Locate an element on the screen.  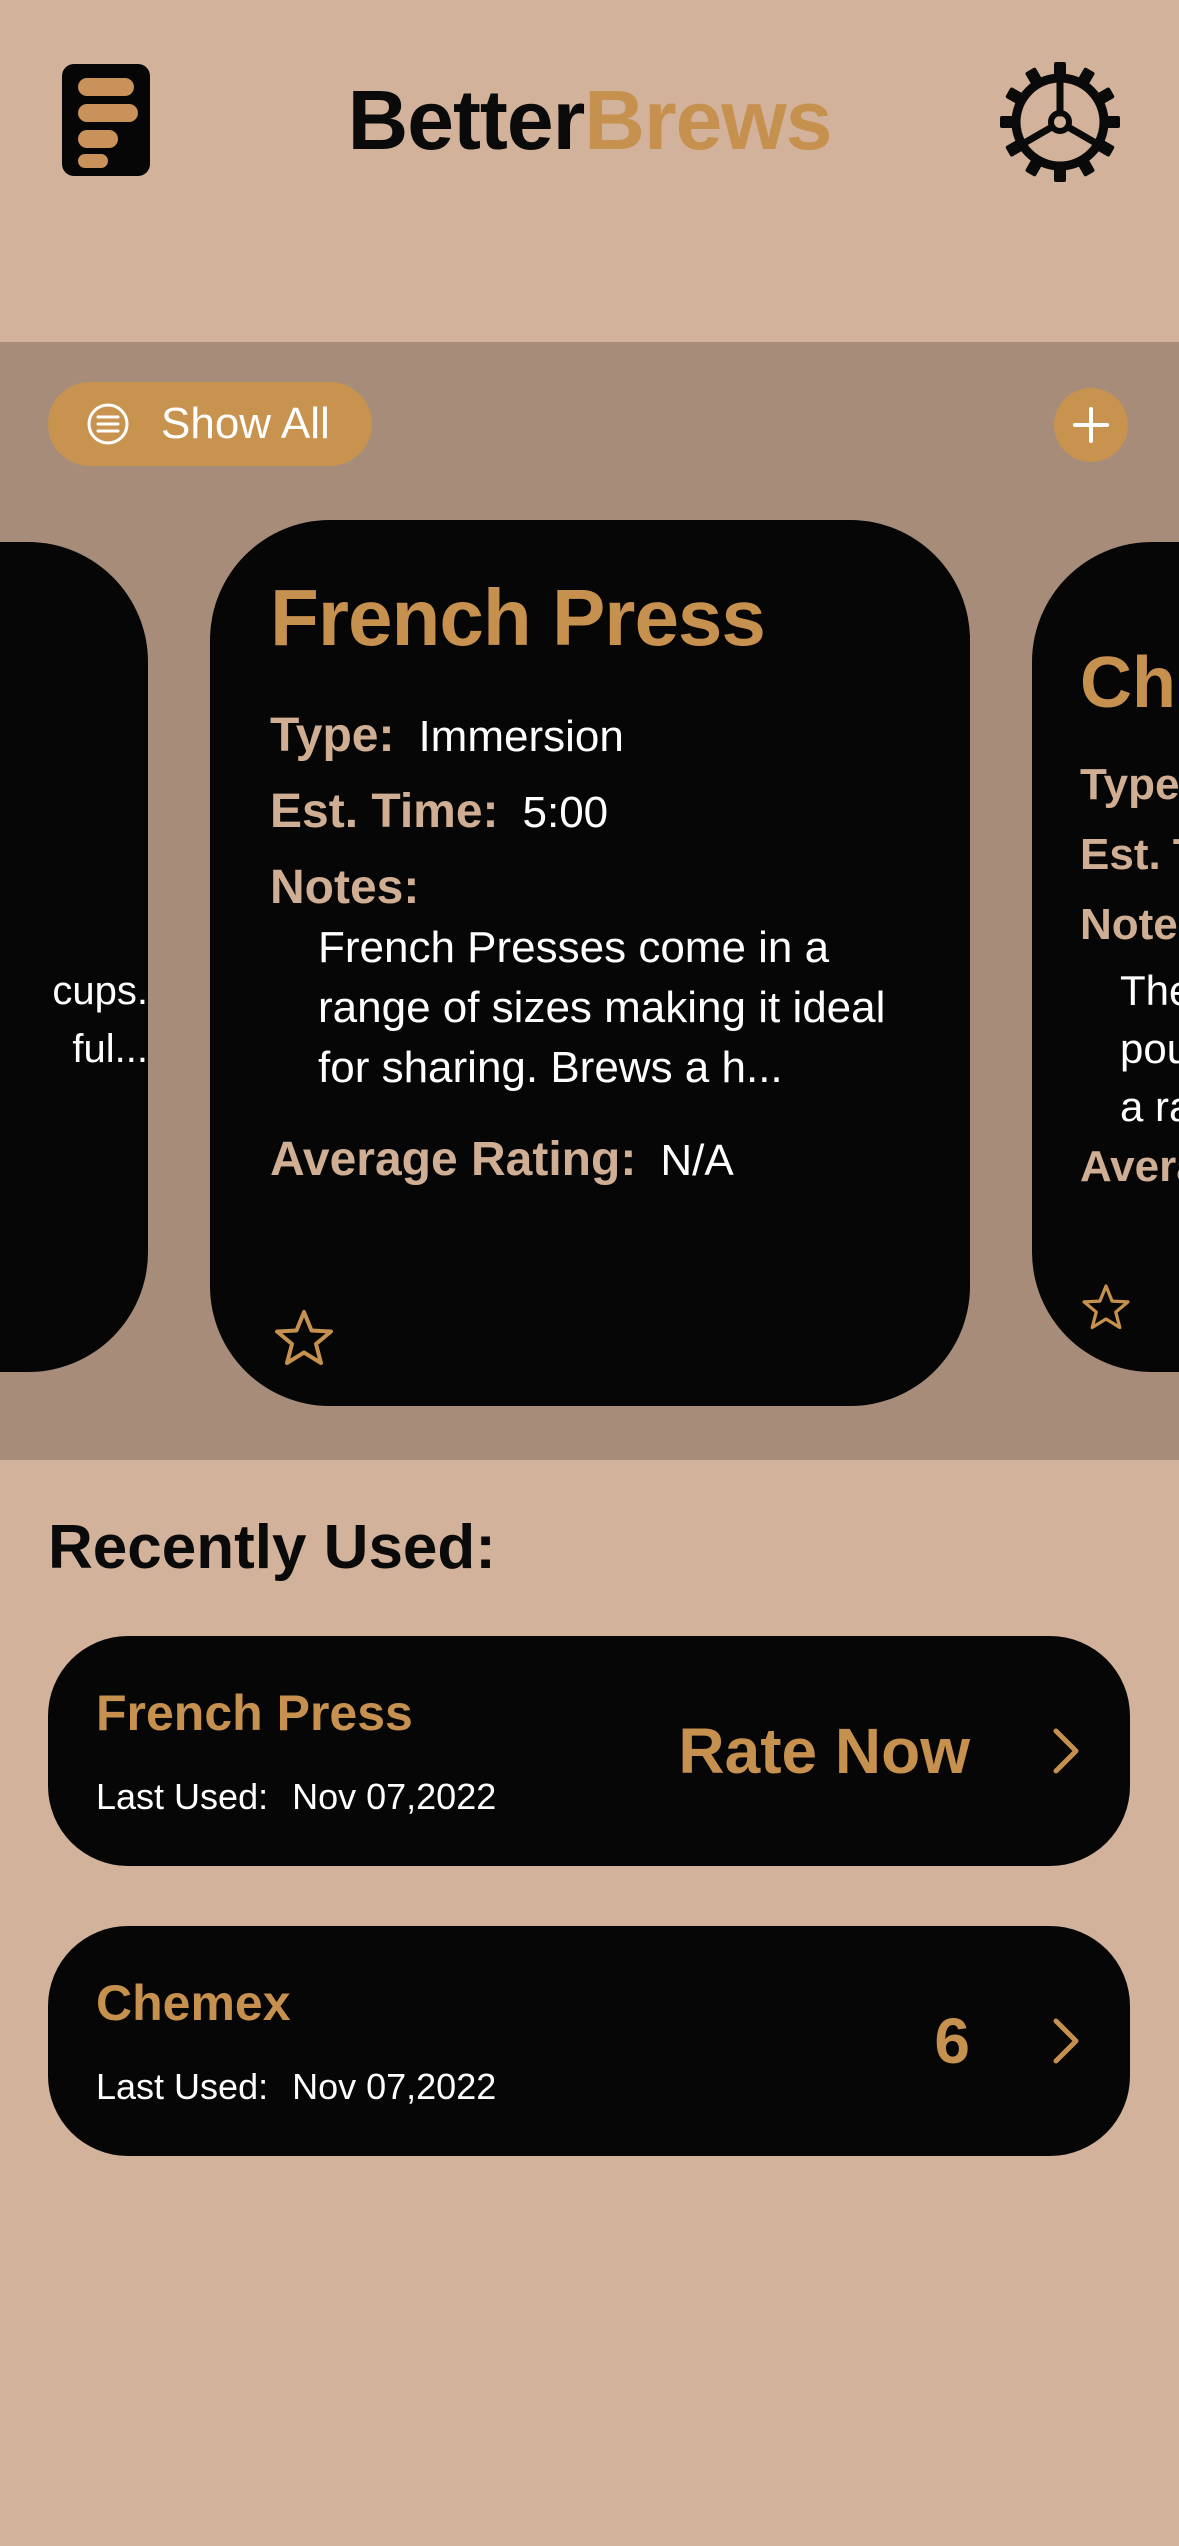
type-value: Immersion is located at coordinates (521, 736).